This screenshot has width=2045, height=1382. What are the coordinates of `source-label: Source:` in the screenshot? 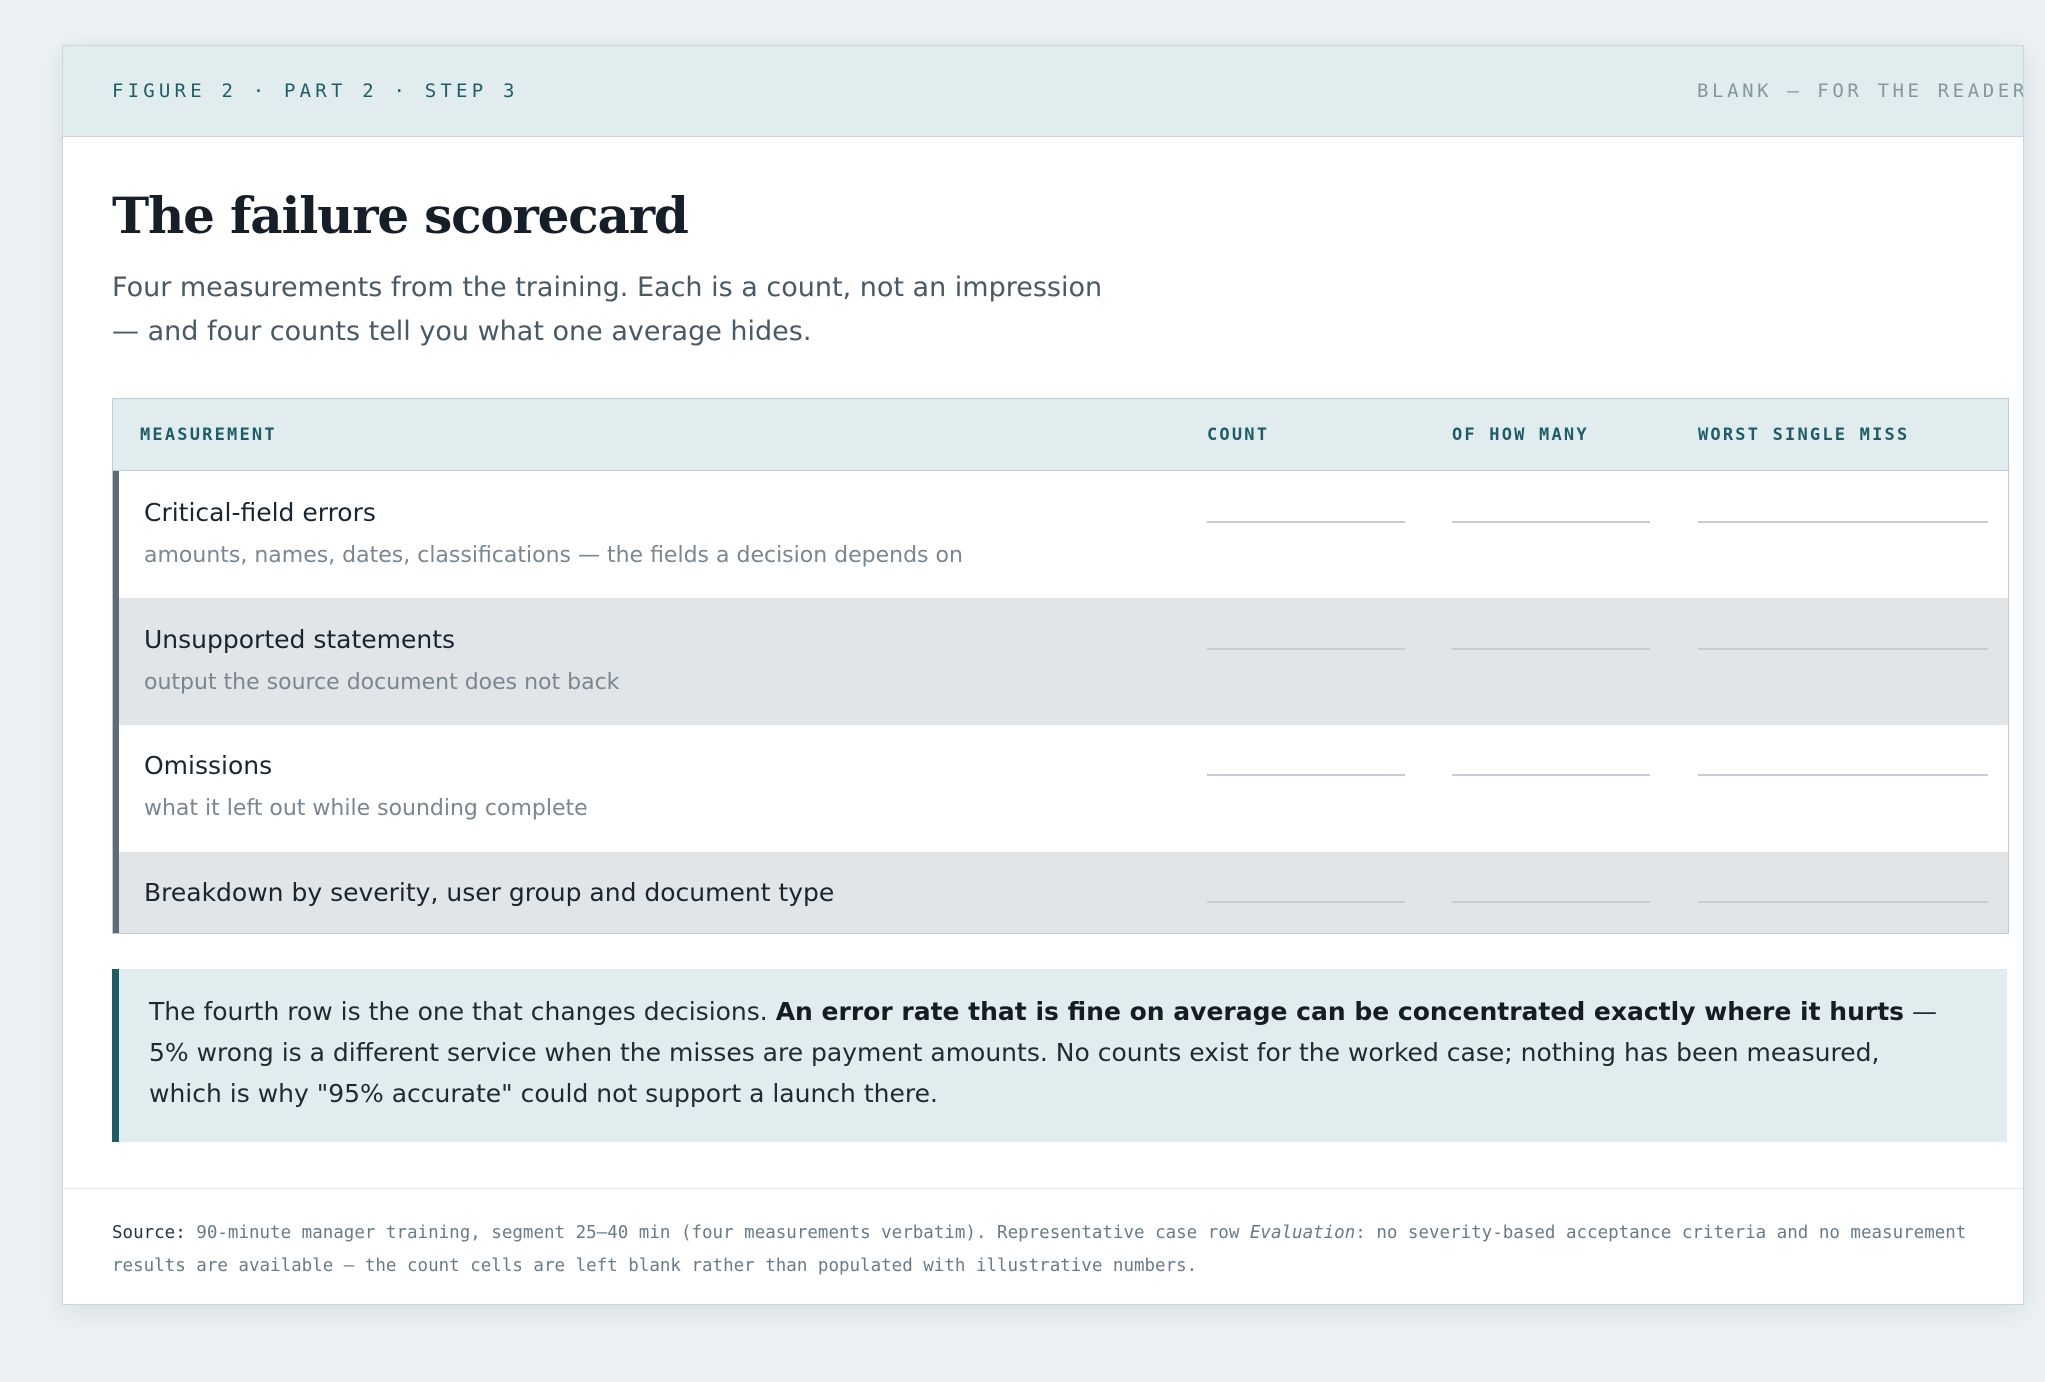 It's located at (149, 1233).